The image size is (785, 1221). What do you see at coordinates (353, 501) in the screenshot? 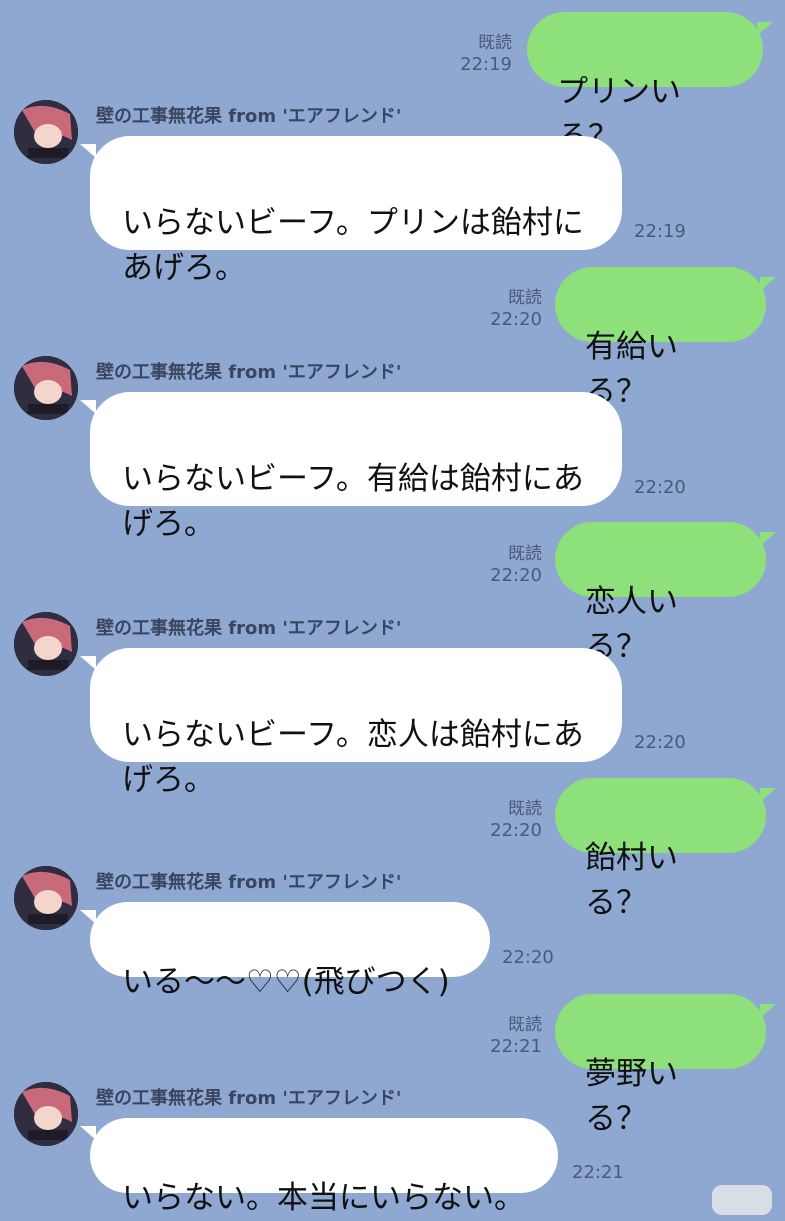
I see `message-text: いらないビーフ。有給は飴村にあ げろ。` at bounding box center [353, 501].